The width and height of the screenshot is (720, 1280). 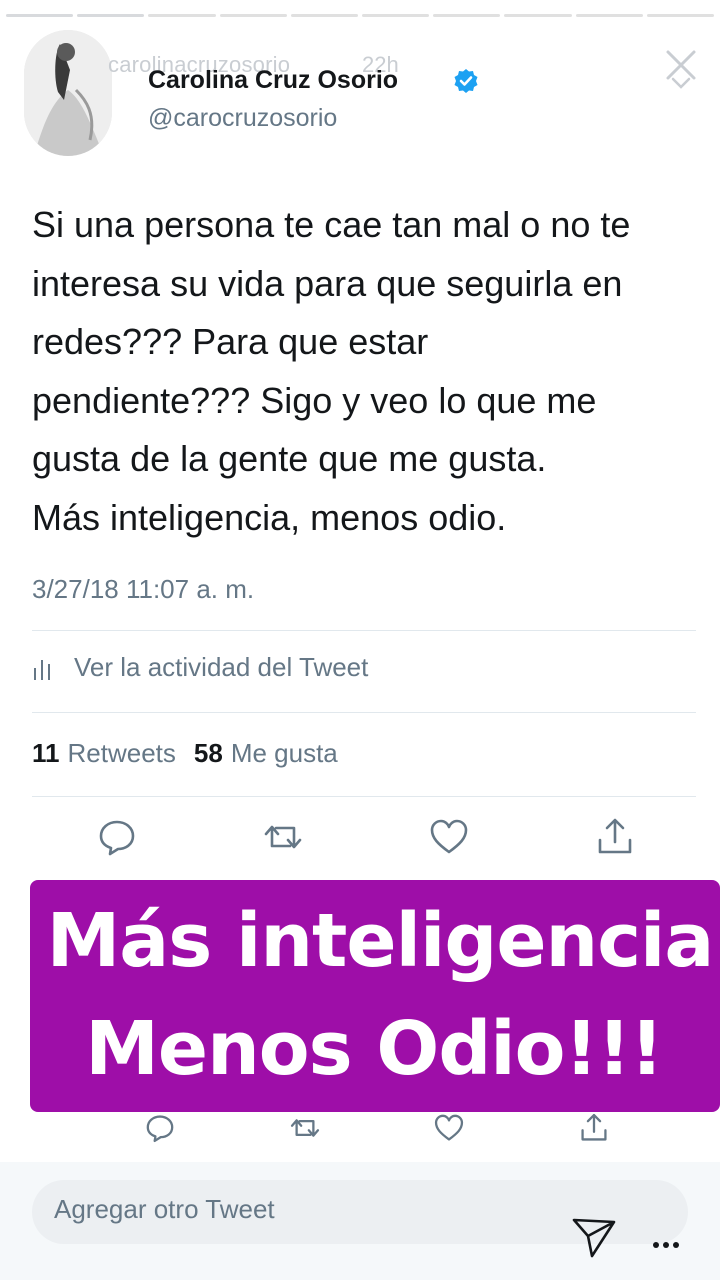 I want to click on activity-label: Ver la actividad del Tweet, so click(x=221, y=667).